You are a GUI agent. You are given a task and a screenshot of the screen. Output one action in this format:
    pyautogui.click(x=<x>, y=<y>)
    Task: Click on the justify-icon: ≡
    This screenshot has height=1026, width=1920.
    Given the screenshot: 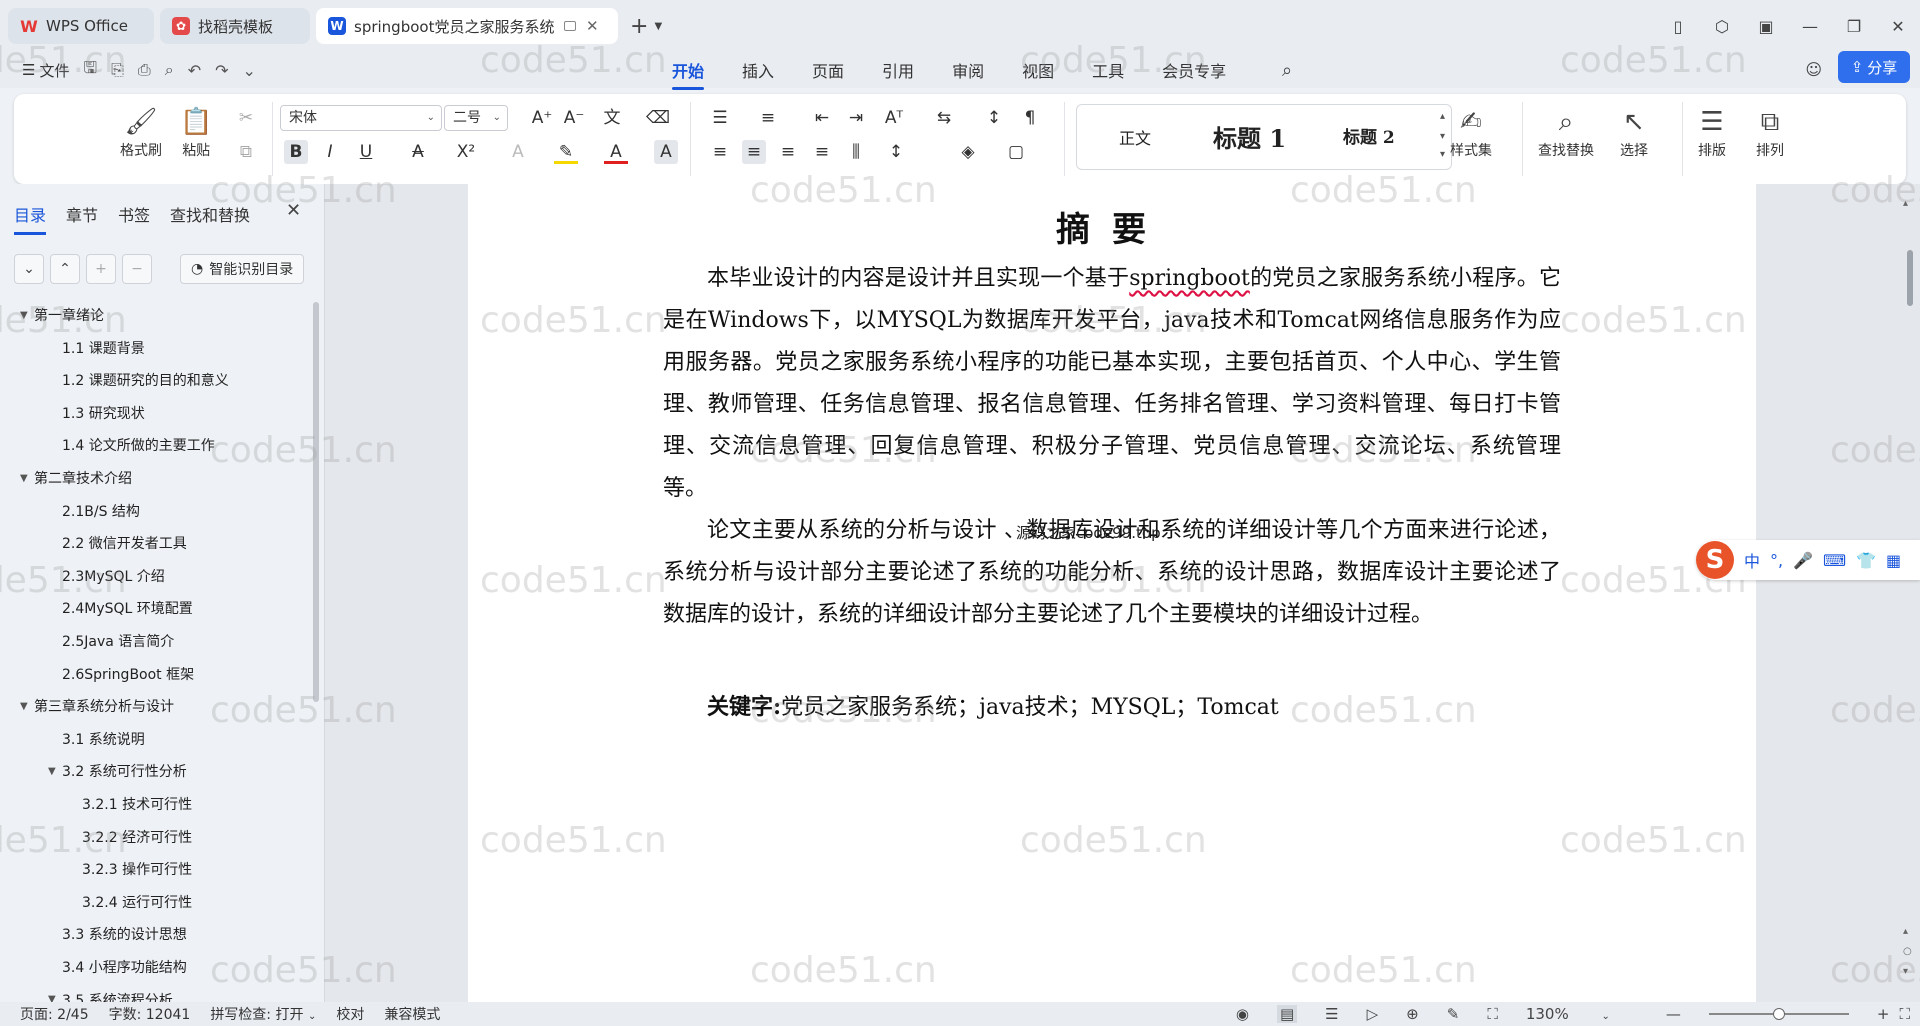 What is the action you would take?
    pyautogui.click(x=822, y=152)
    